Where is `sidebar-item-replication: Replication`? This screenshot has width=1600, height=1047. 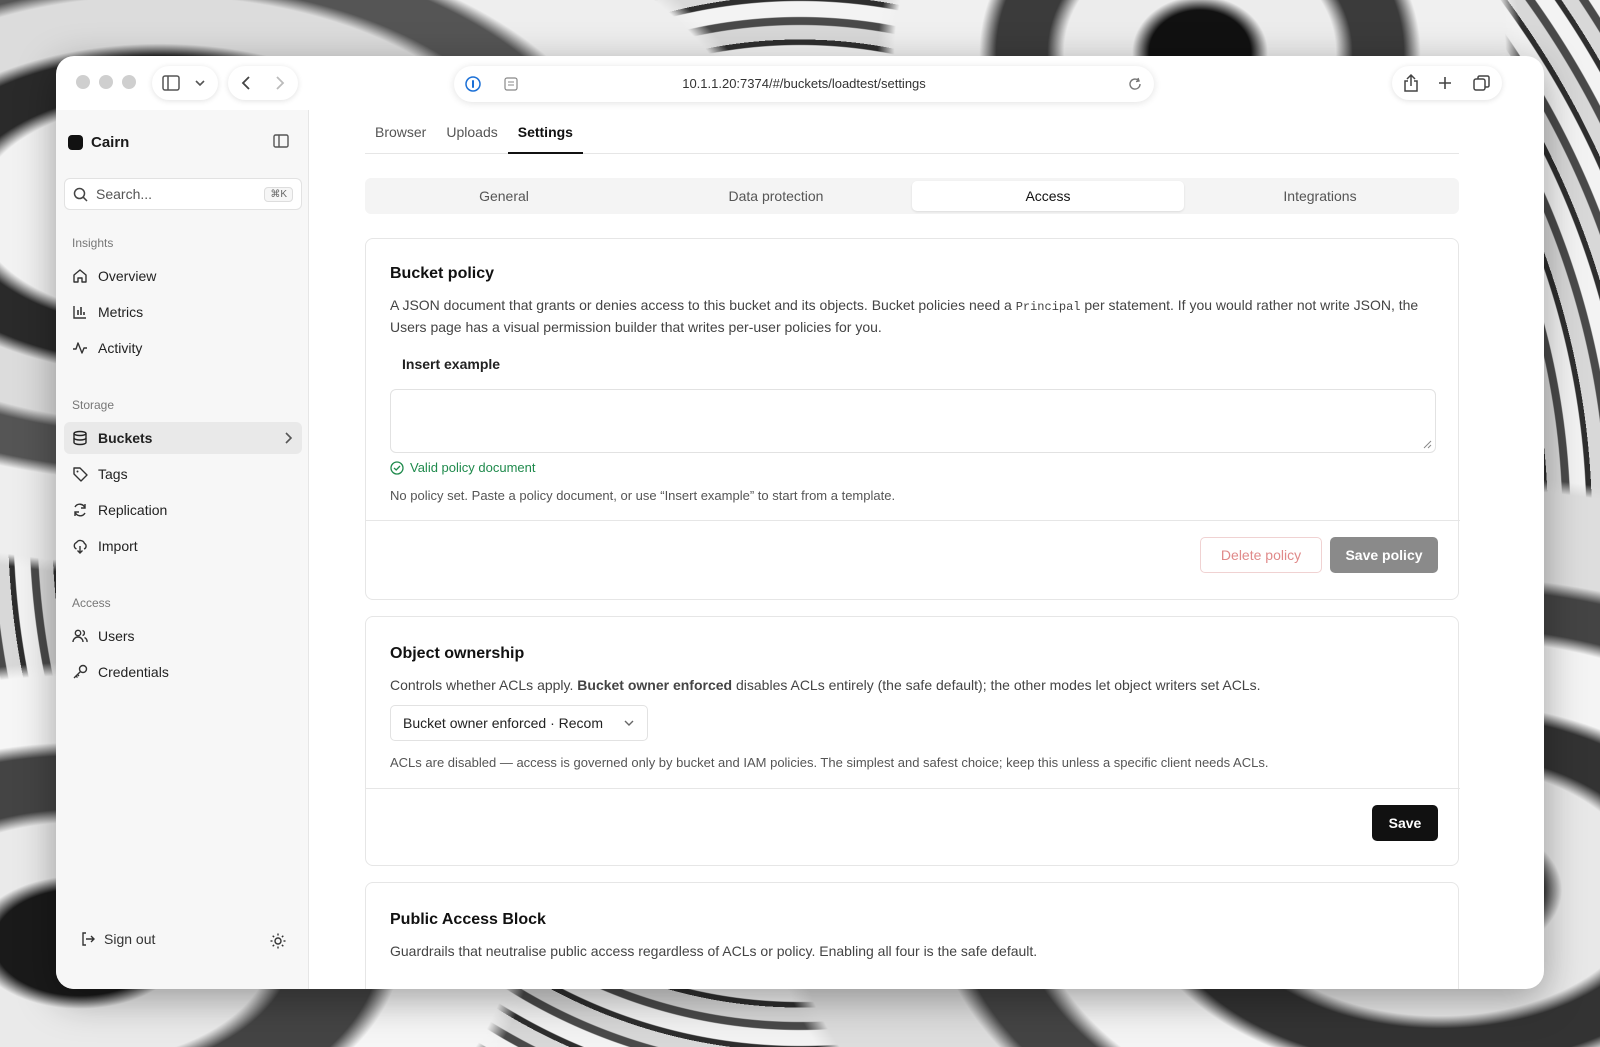
sidebar-item-replication: Replication is located at coordinates (183, 510).